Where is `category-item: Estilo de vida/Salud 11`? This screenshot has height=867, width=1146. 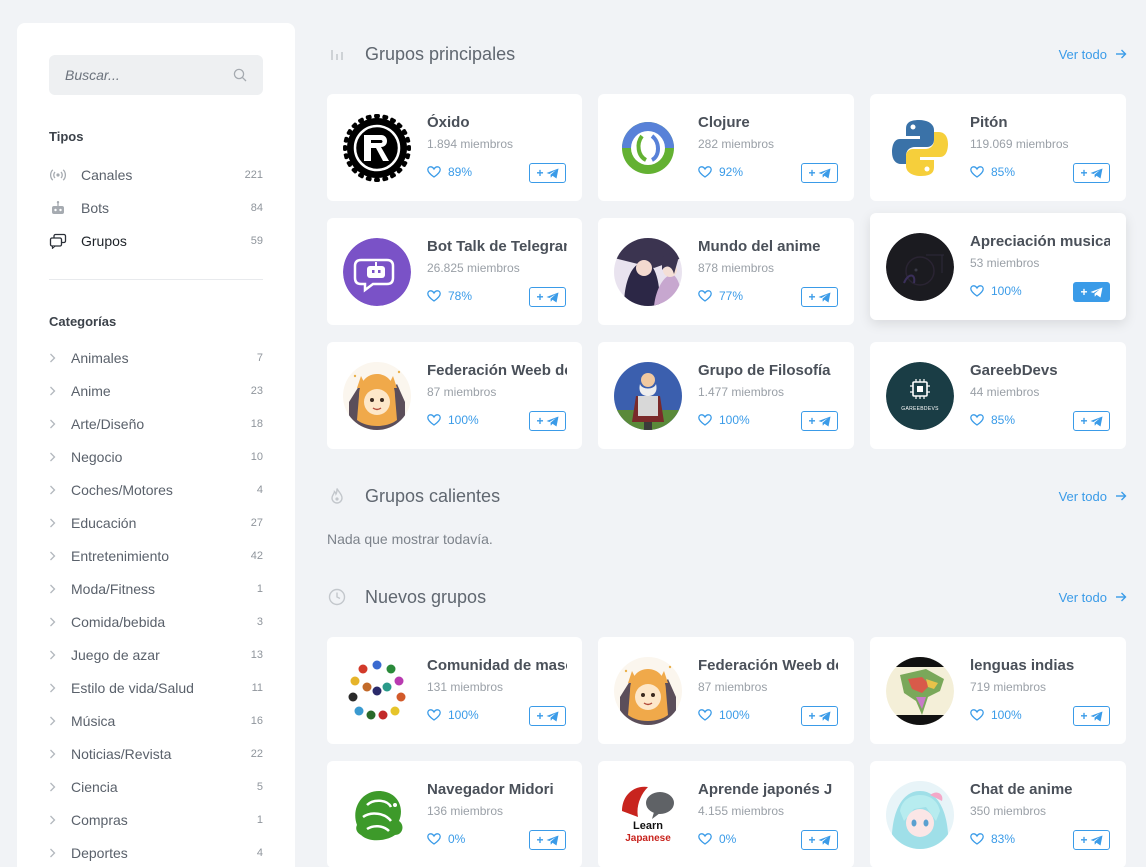
category-item: Estilo de vida/Salud 11 is located at coordinates (156, 687).